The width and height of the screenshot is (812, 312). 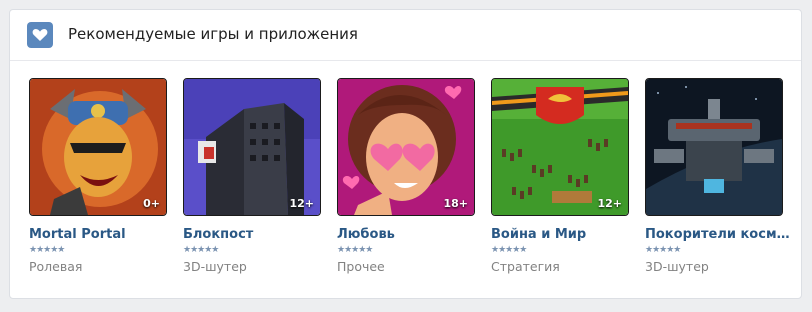 I want to click on game-genre: Прочее, so click(x=361, y=266).